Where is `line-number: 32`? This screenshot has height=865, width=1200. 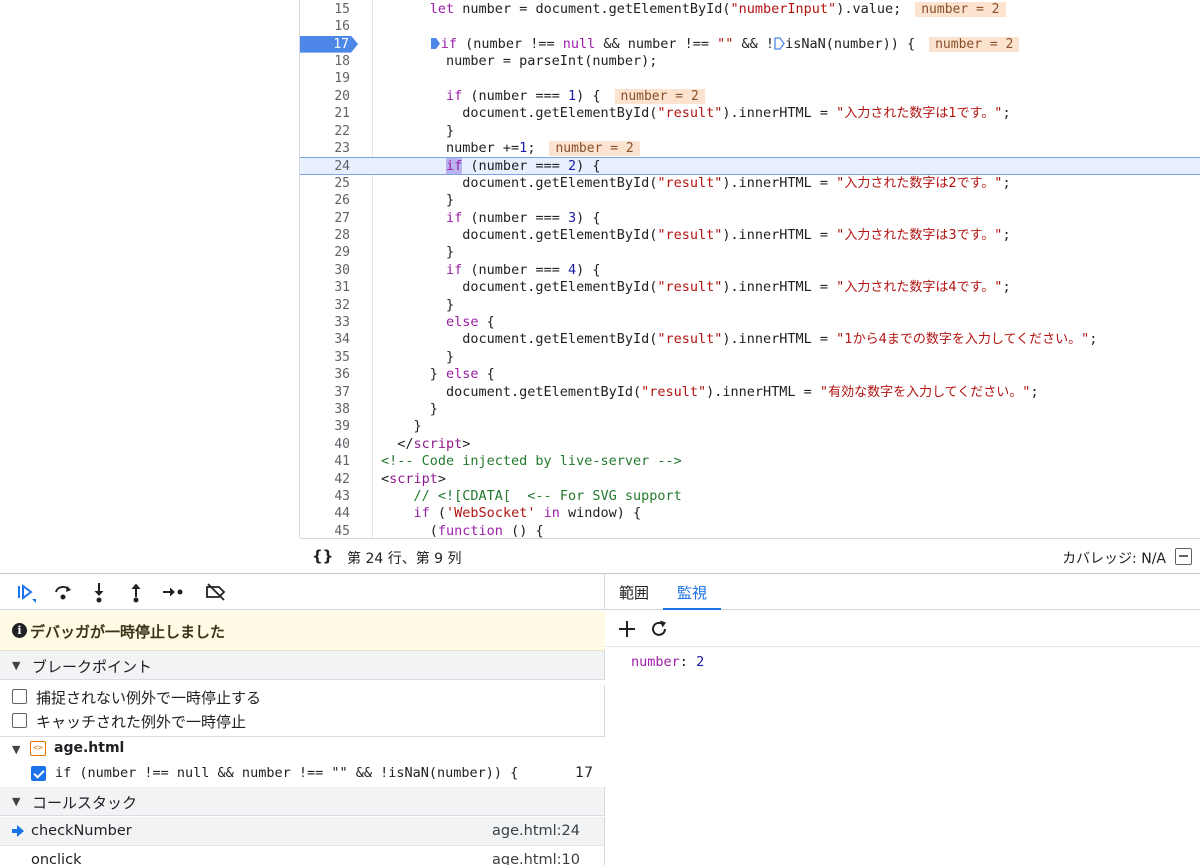
line-number: 32 is located at coordinates (325, 305).